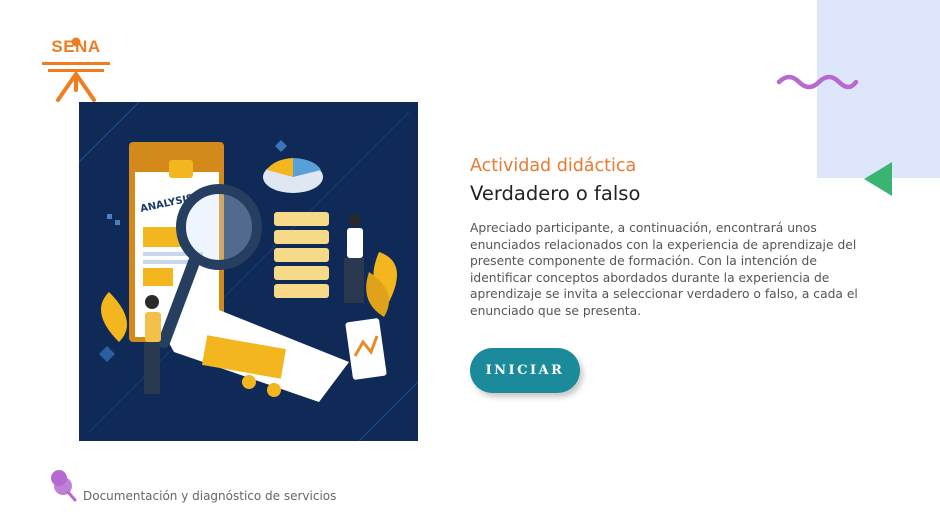  I want to click on pin-icon, so click(64, 486).